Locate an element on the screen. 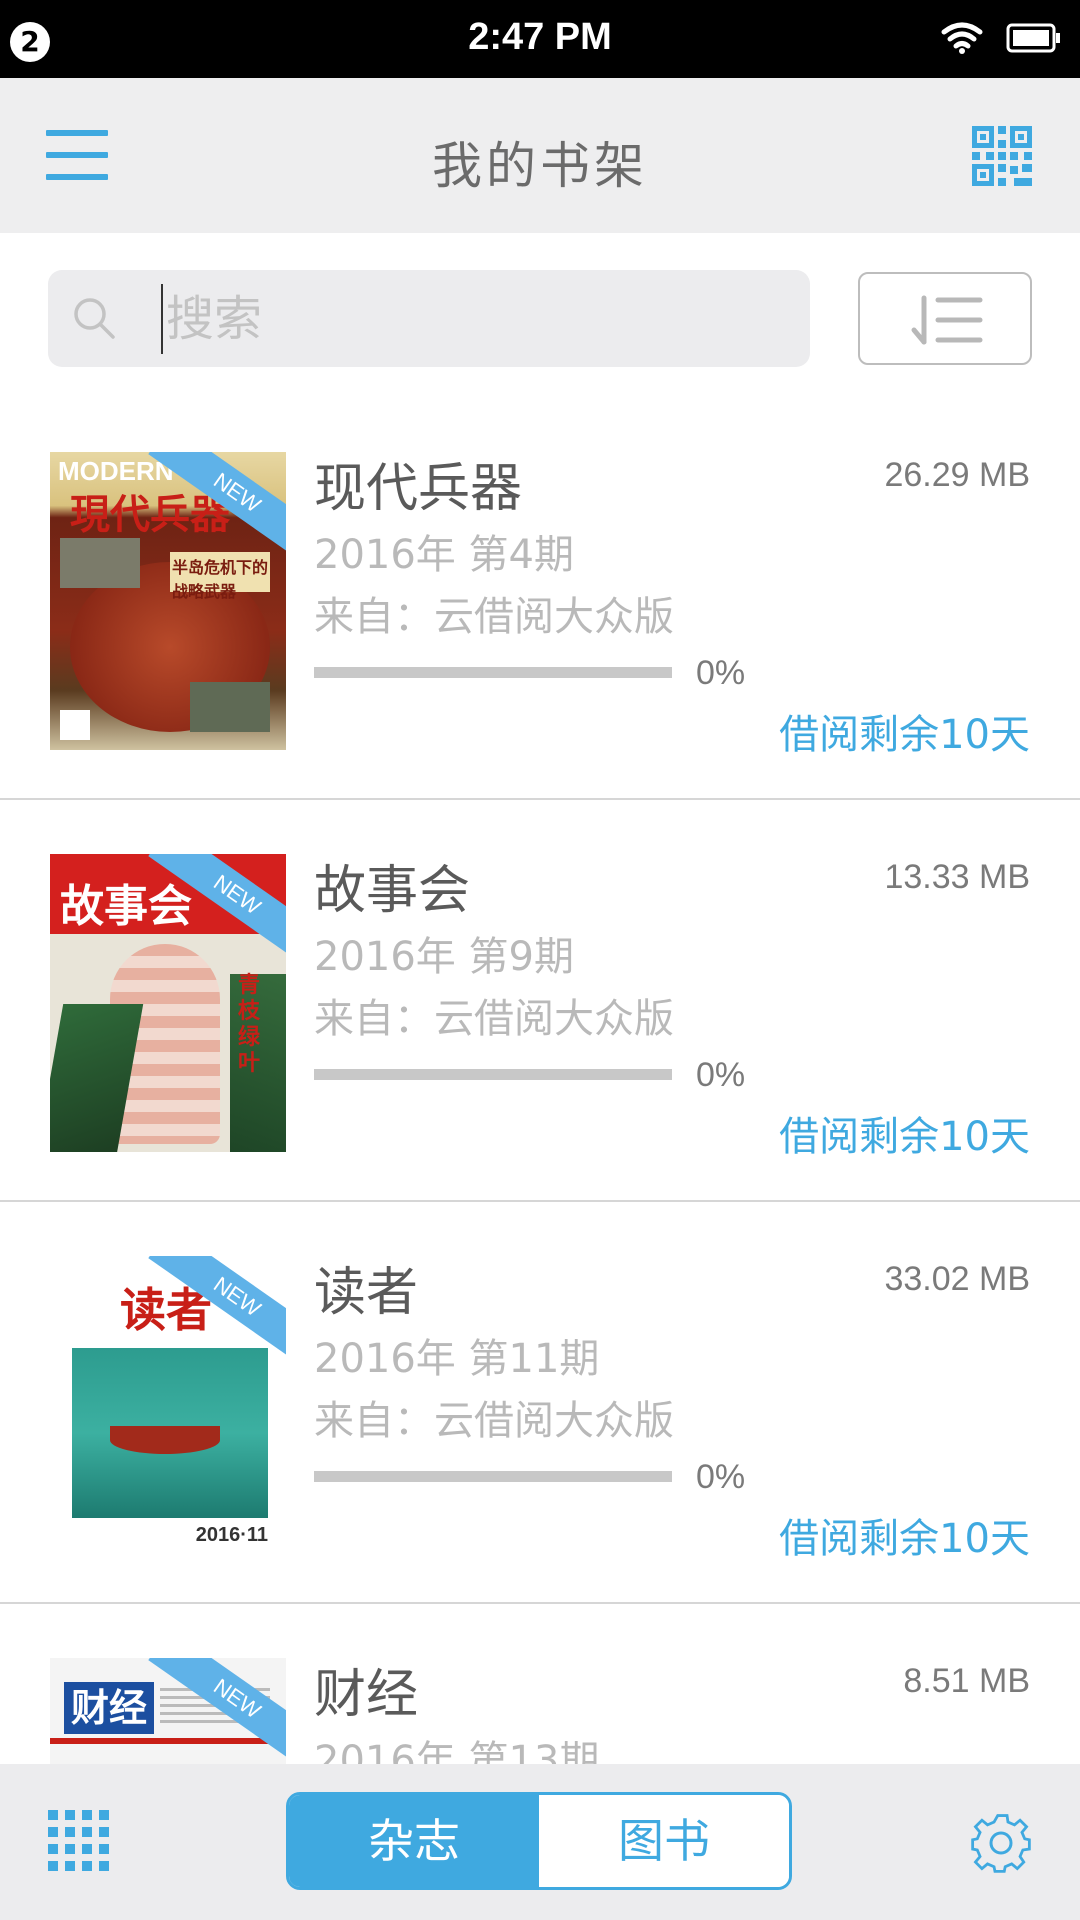 This screenshot has width=1080, height=1920. bottom-bar: 杂志 图书 is located at coordinates (540, 1842).